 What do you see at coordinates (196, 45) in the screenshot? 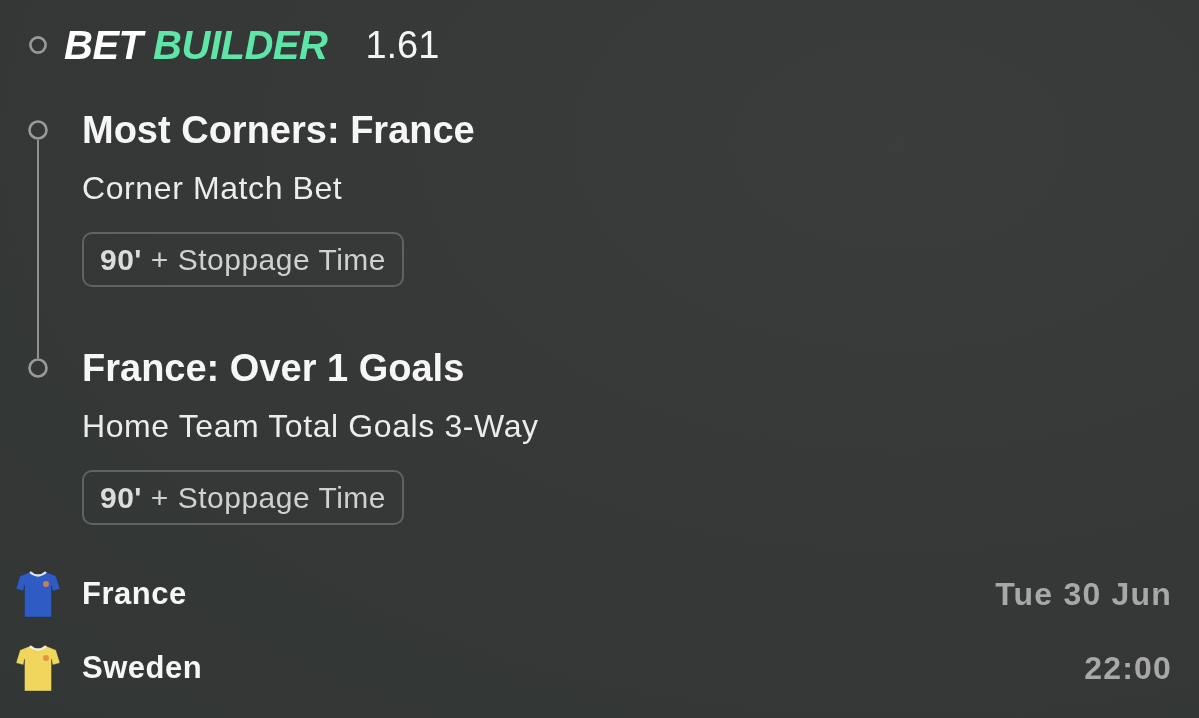
I see `brand-title: BET BUILDER` at bounding box center [196, 45].